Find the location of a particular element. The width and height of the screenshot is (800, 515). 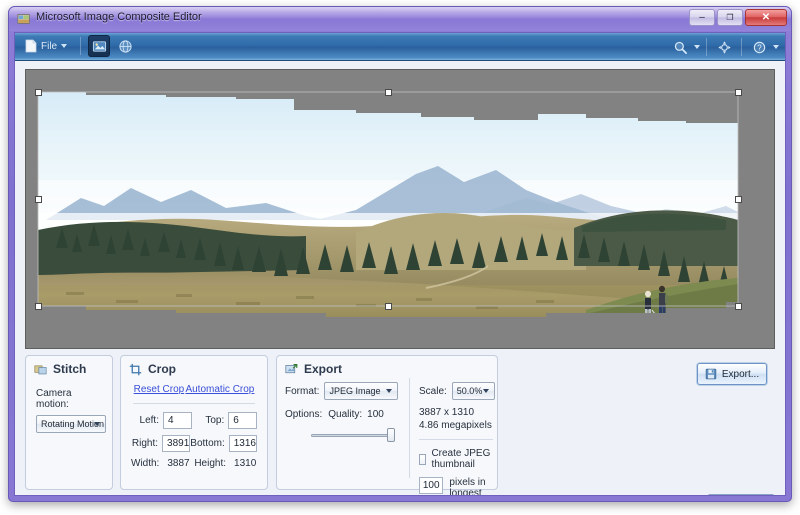

export-panel-title: Export is located at coordinates (323, 369).